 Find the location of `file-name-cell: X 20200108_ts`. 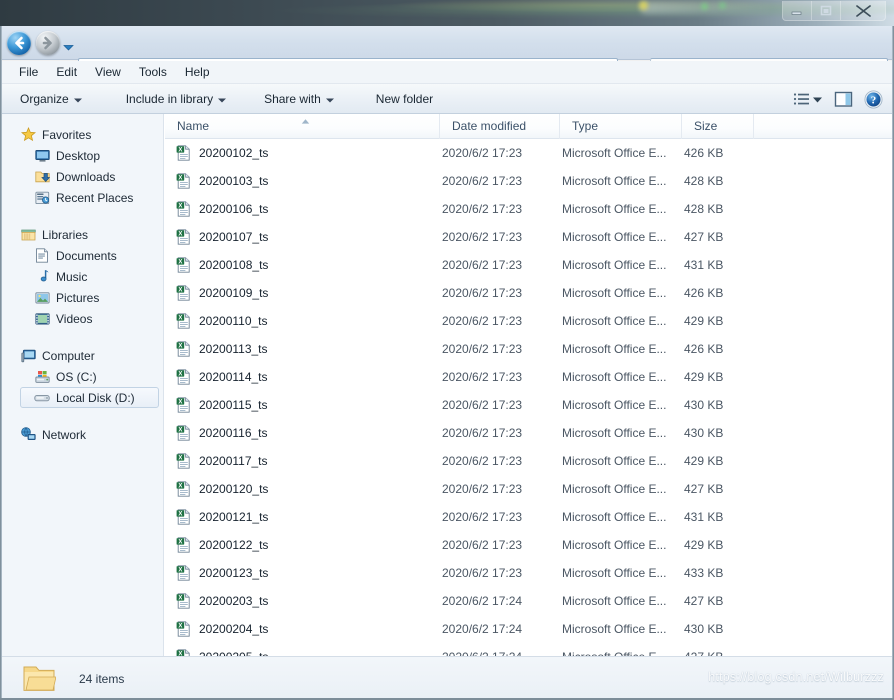

file-name-cell: X 20200108_ts is located at coordinates (302, 265).